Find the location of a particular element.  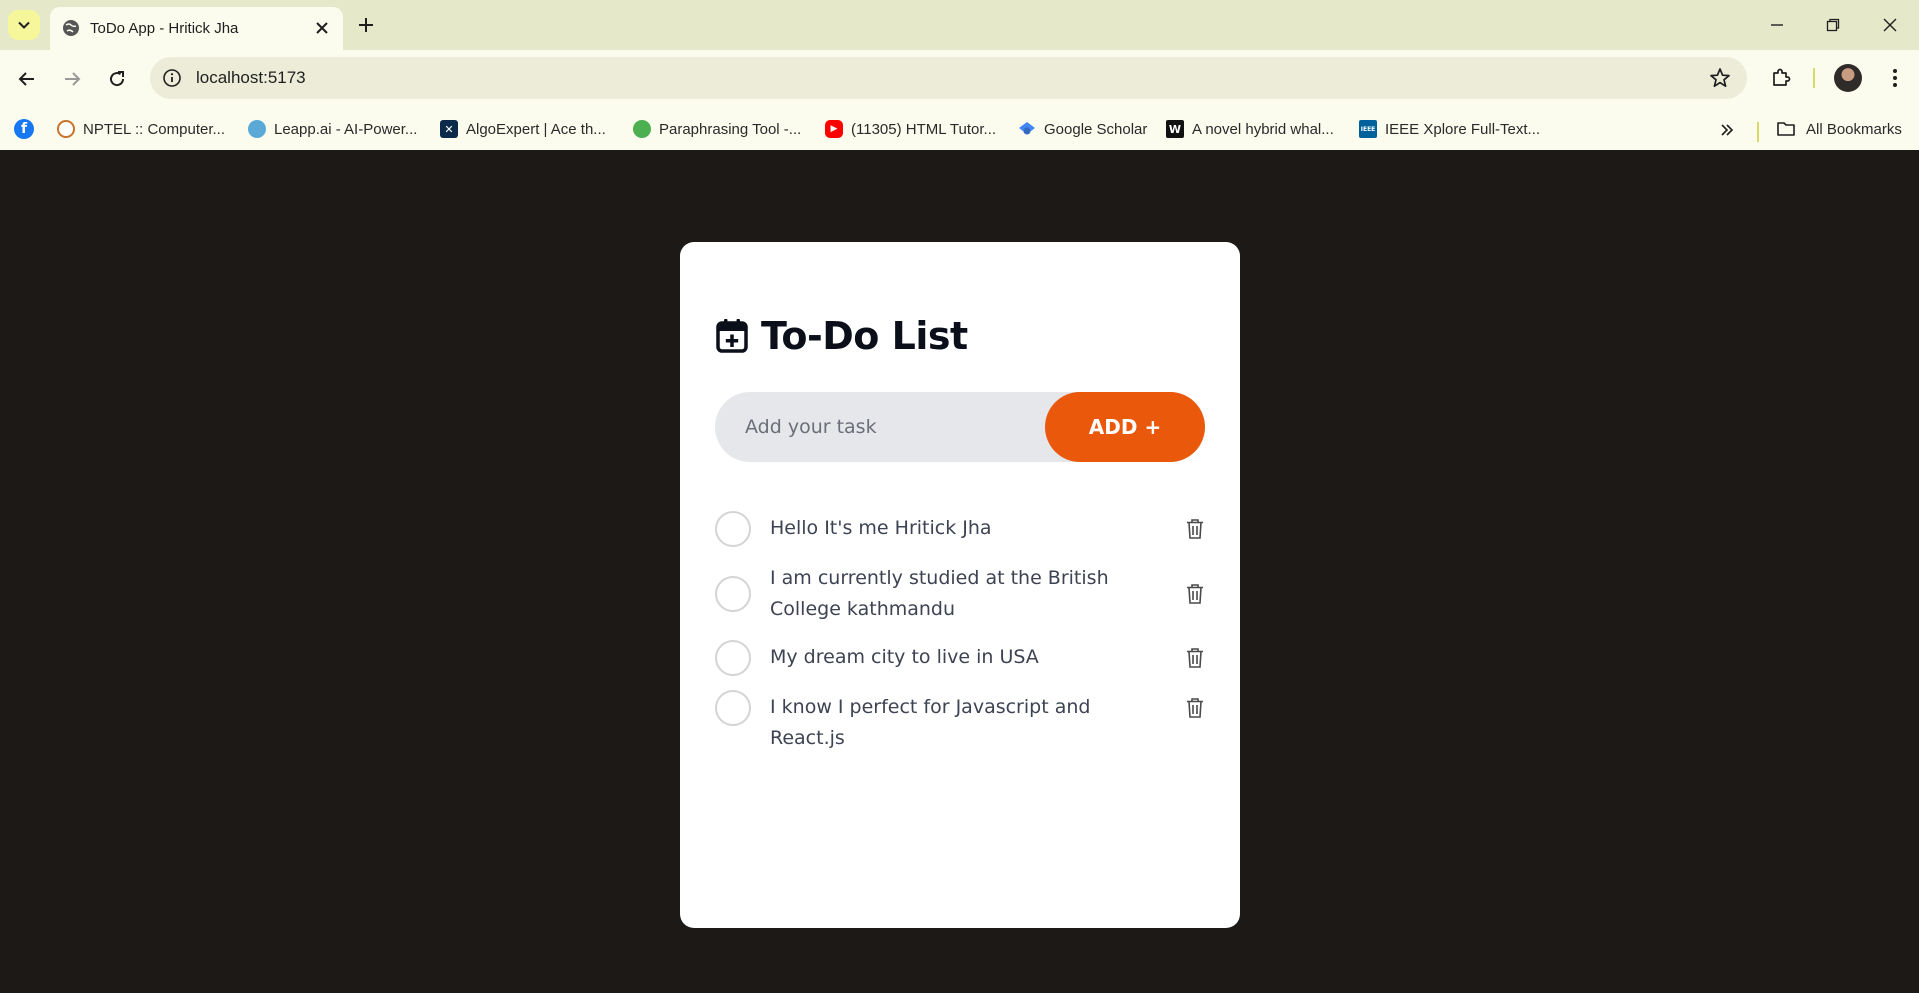

bookmarks-divider is located at coordinates (1758, 132).